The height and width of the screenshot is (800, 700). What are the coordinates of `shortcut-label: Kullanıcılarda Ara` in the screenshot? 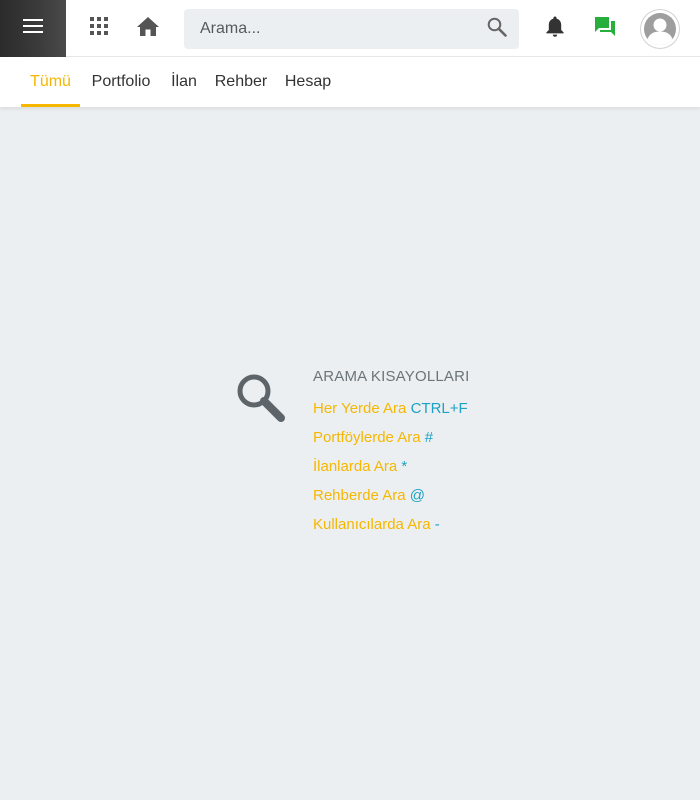 It's located at (372, 524).